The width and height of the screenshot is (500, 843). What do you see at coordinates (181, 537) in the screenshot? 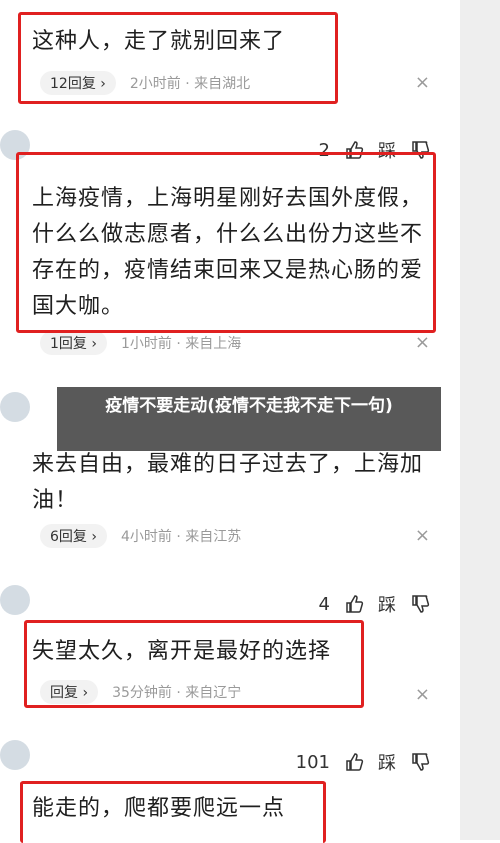
I see `comment-time-location-3: 4小时前 · 来自江苏` at bounding box center [181, 537].